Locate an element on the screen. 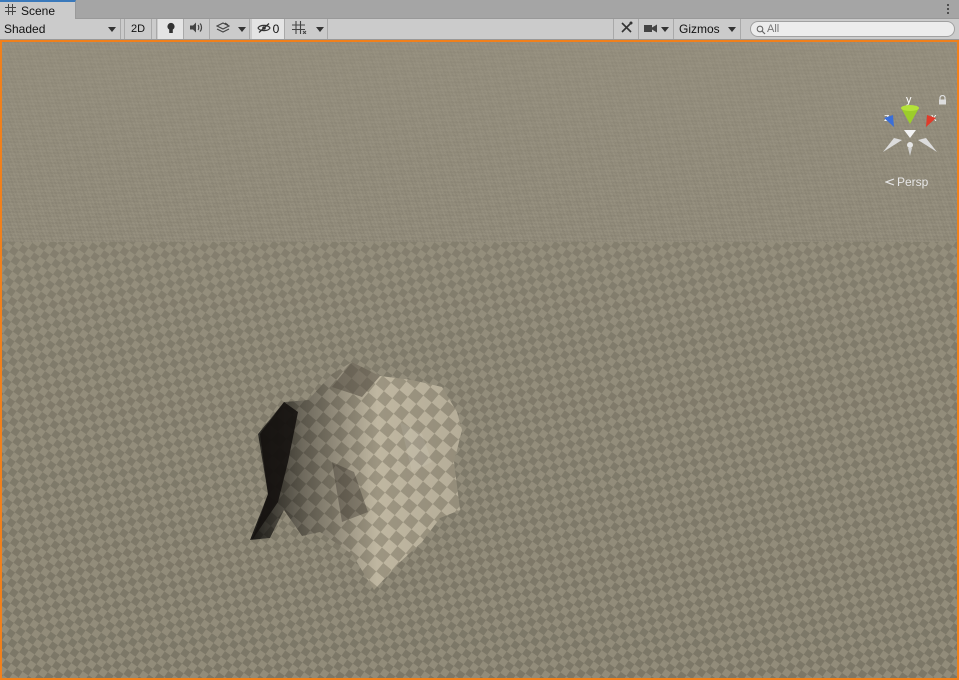 Image resolution: width=959 pixels, height=680 pixels. search-icon is located at coordinates (761, 31).